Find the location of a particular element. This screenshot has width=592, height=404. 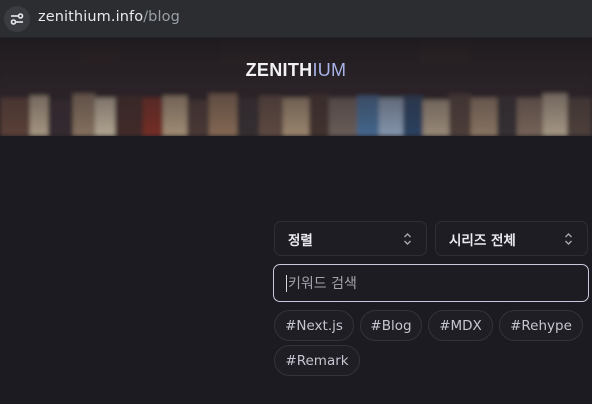

tag-label: #MDX is located at coordinates (460, 325).